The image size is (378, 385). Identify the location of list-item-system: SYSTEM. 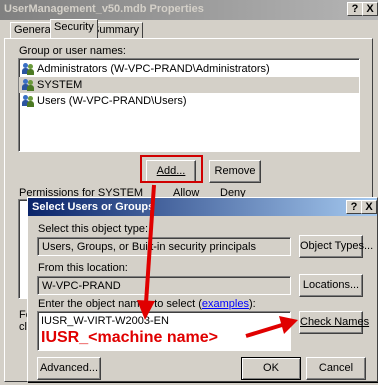
(189, 85).